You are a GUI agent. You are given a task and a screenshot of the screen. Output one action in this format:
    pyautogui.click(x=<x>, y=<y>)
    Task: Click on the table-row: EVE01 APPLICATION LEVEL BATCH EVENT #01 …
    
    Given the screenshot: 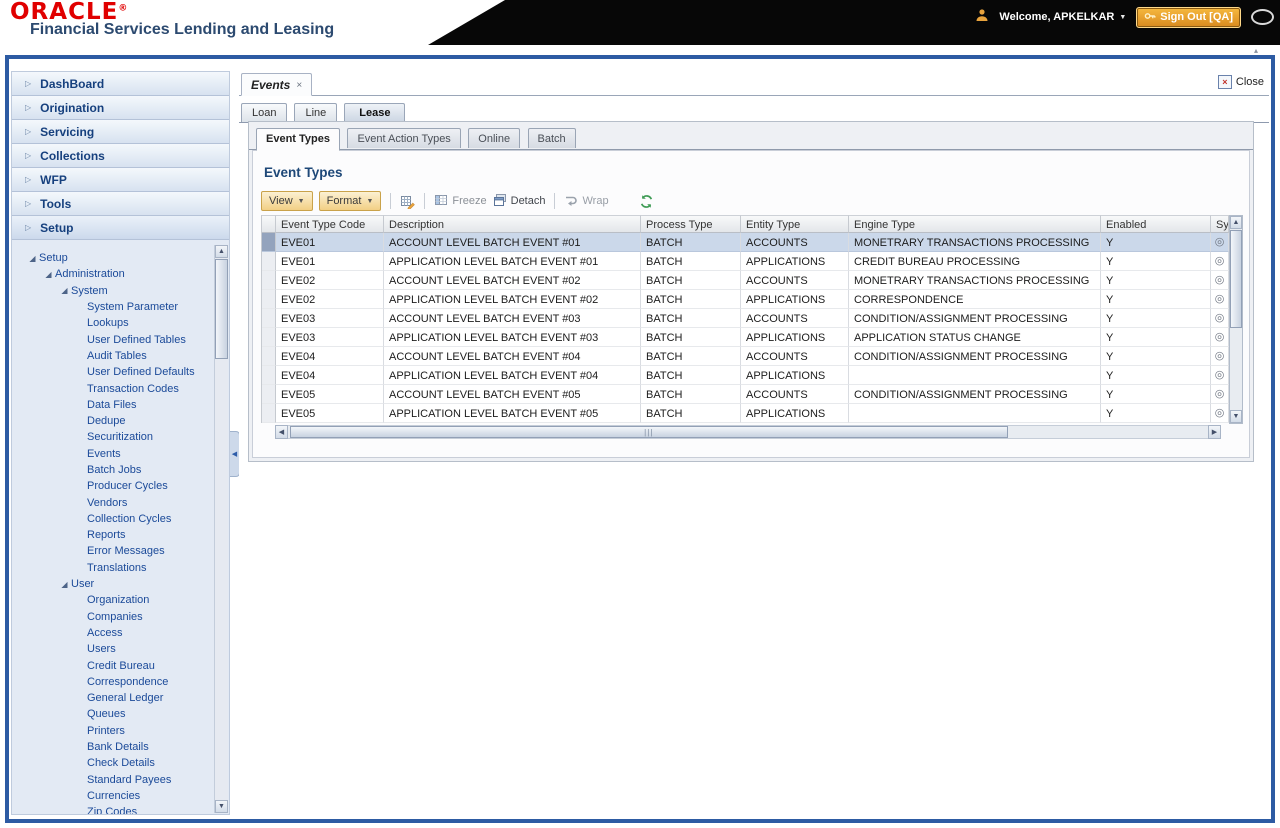 What is the action you would take?
    pyautogui.click(x=745, y=261)
    